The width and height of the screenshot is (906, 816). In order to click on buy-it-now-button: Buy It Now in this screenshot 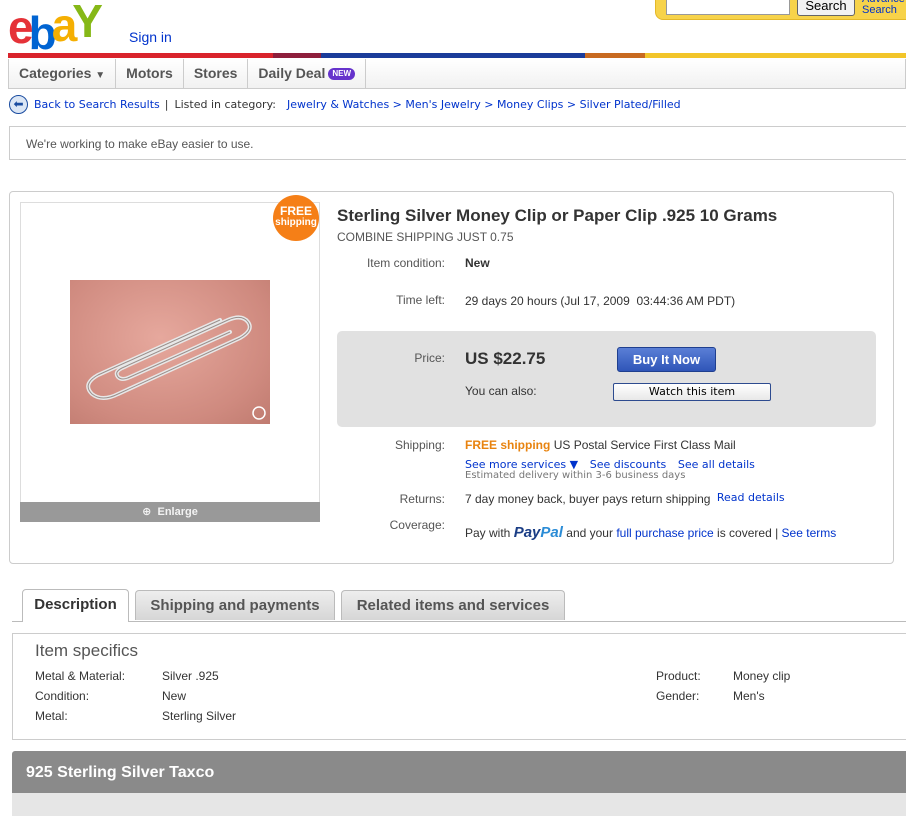, I will do `click(666, 359)`.